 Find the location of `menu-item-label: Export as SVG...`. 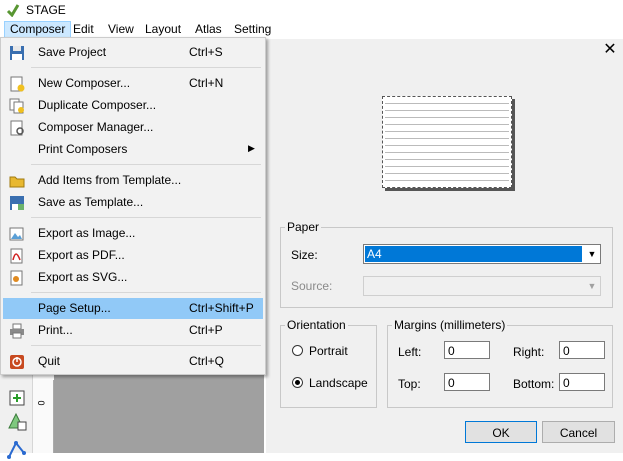

menu-item-label: Export as SVG... is located at coordinates (83, 277).